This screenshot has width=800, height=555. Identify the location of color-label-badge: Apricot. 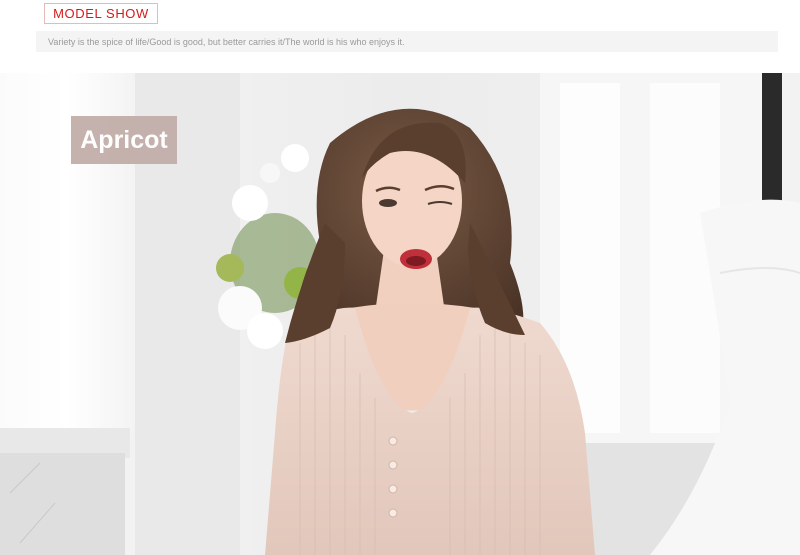
(124, 140).